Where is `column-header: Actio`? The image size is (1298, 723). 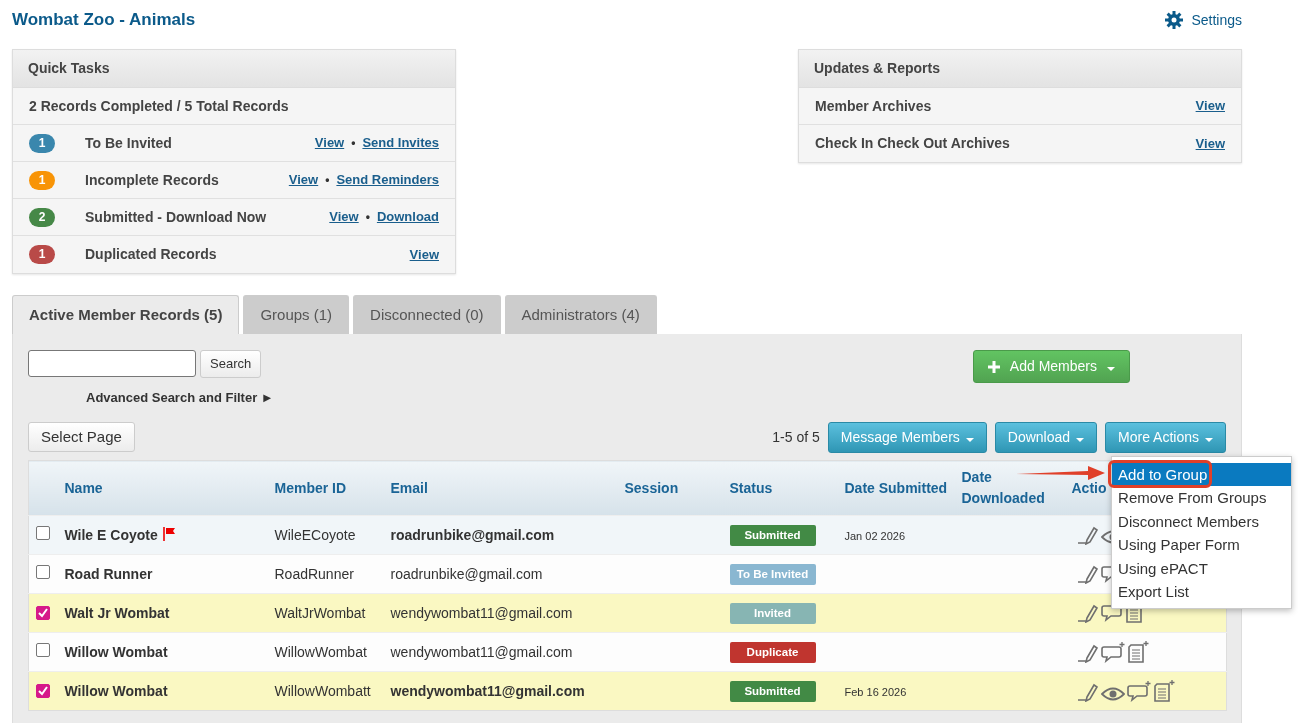 column-header: Actio is located at coordinates (1089, 487).